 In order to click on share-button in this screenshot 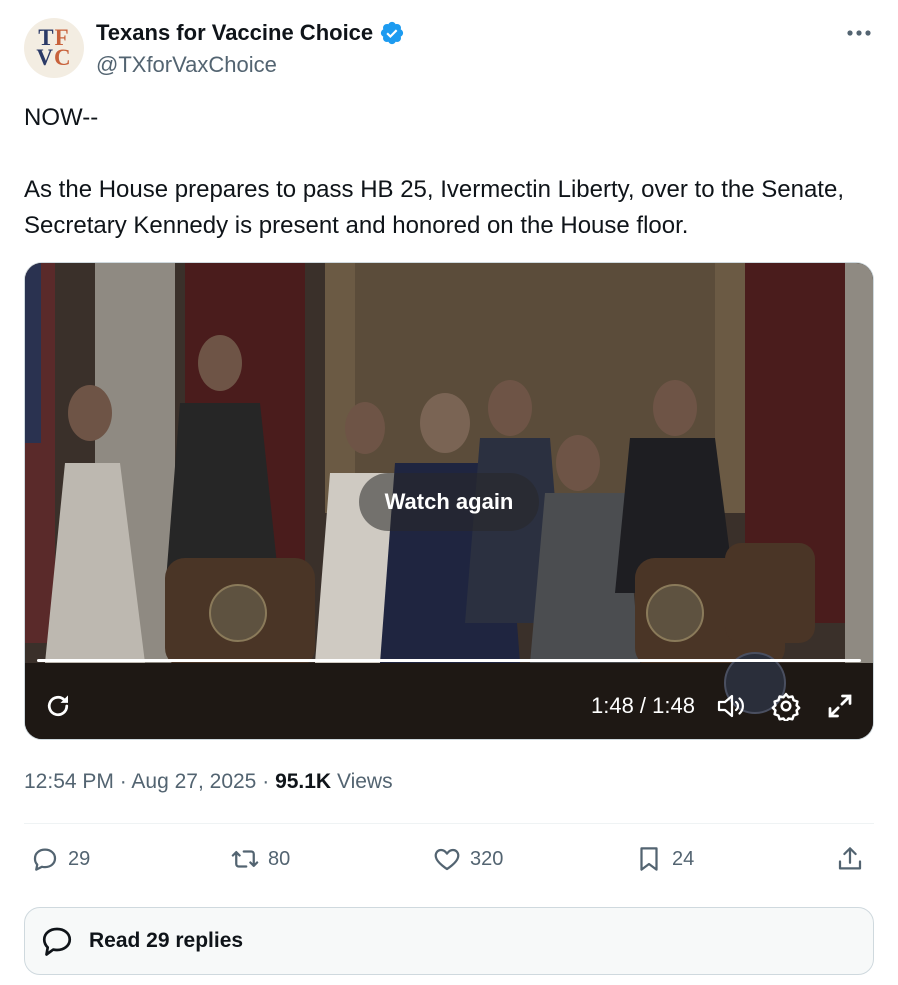, I will do `click(850, 859)`.